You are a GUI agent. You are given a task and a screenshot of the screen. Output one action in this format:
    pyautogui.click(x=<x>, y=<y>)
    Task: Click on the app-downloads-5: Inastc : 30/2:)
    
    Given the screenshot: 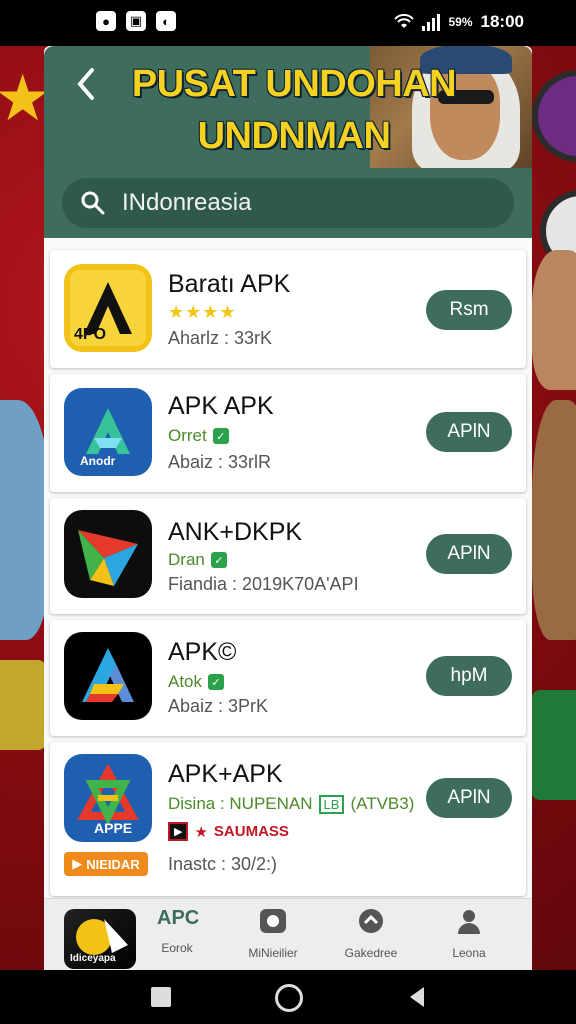 What is the action you would take?
    pyautogui.click(x=223, y=864)
    